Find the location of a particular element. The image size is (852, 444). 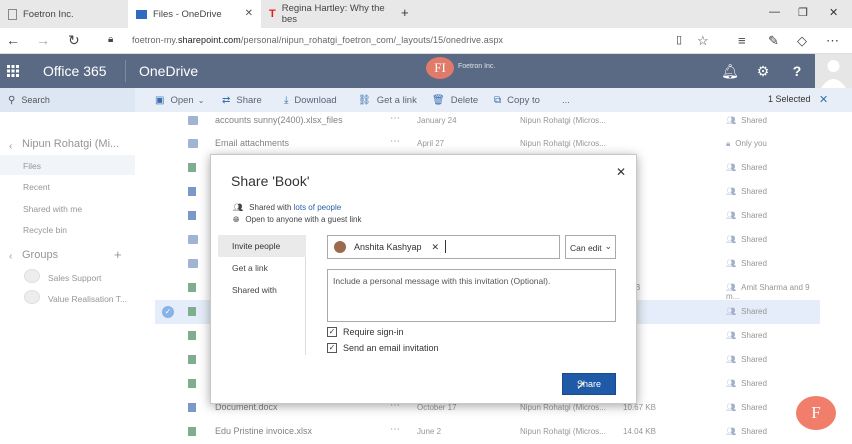

web-note-icon: ✎ is located at coordinates (773, 41).